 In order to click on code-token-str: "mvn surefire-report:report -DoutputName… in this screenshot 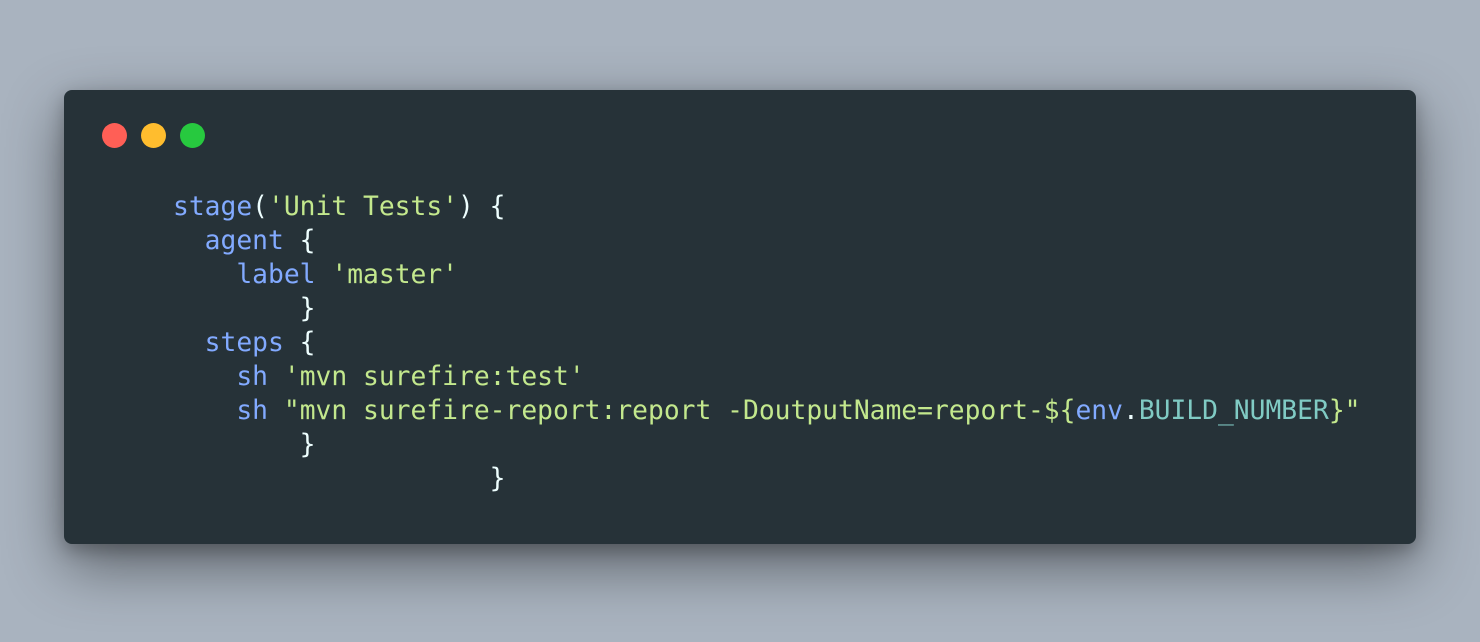, I will do `click(679, 411)`.